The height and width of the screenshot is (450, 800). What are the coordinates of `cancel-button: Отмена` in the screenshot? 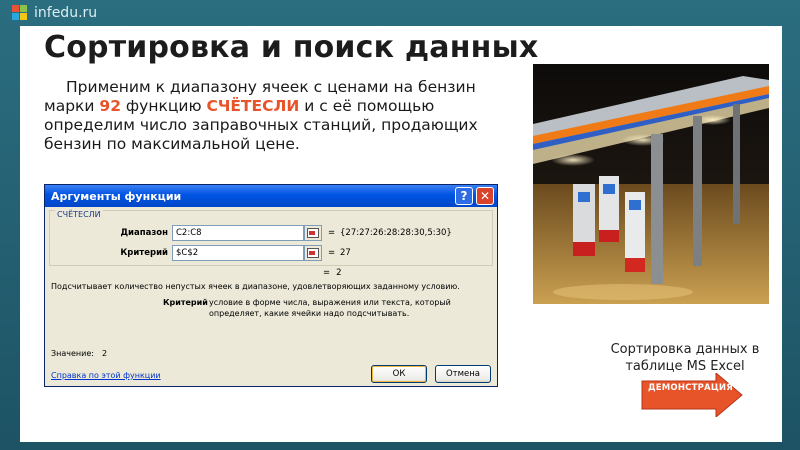 It's located at (463, 374).